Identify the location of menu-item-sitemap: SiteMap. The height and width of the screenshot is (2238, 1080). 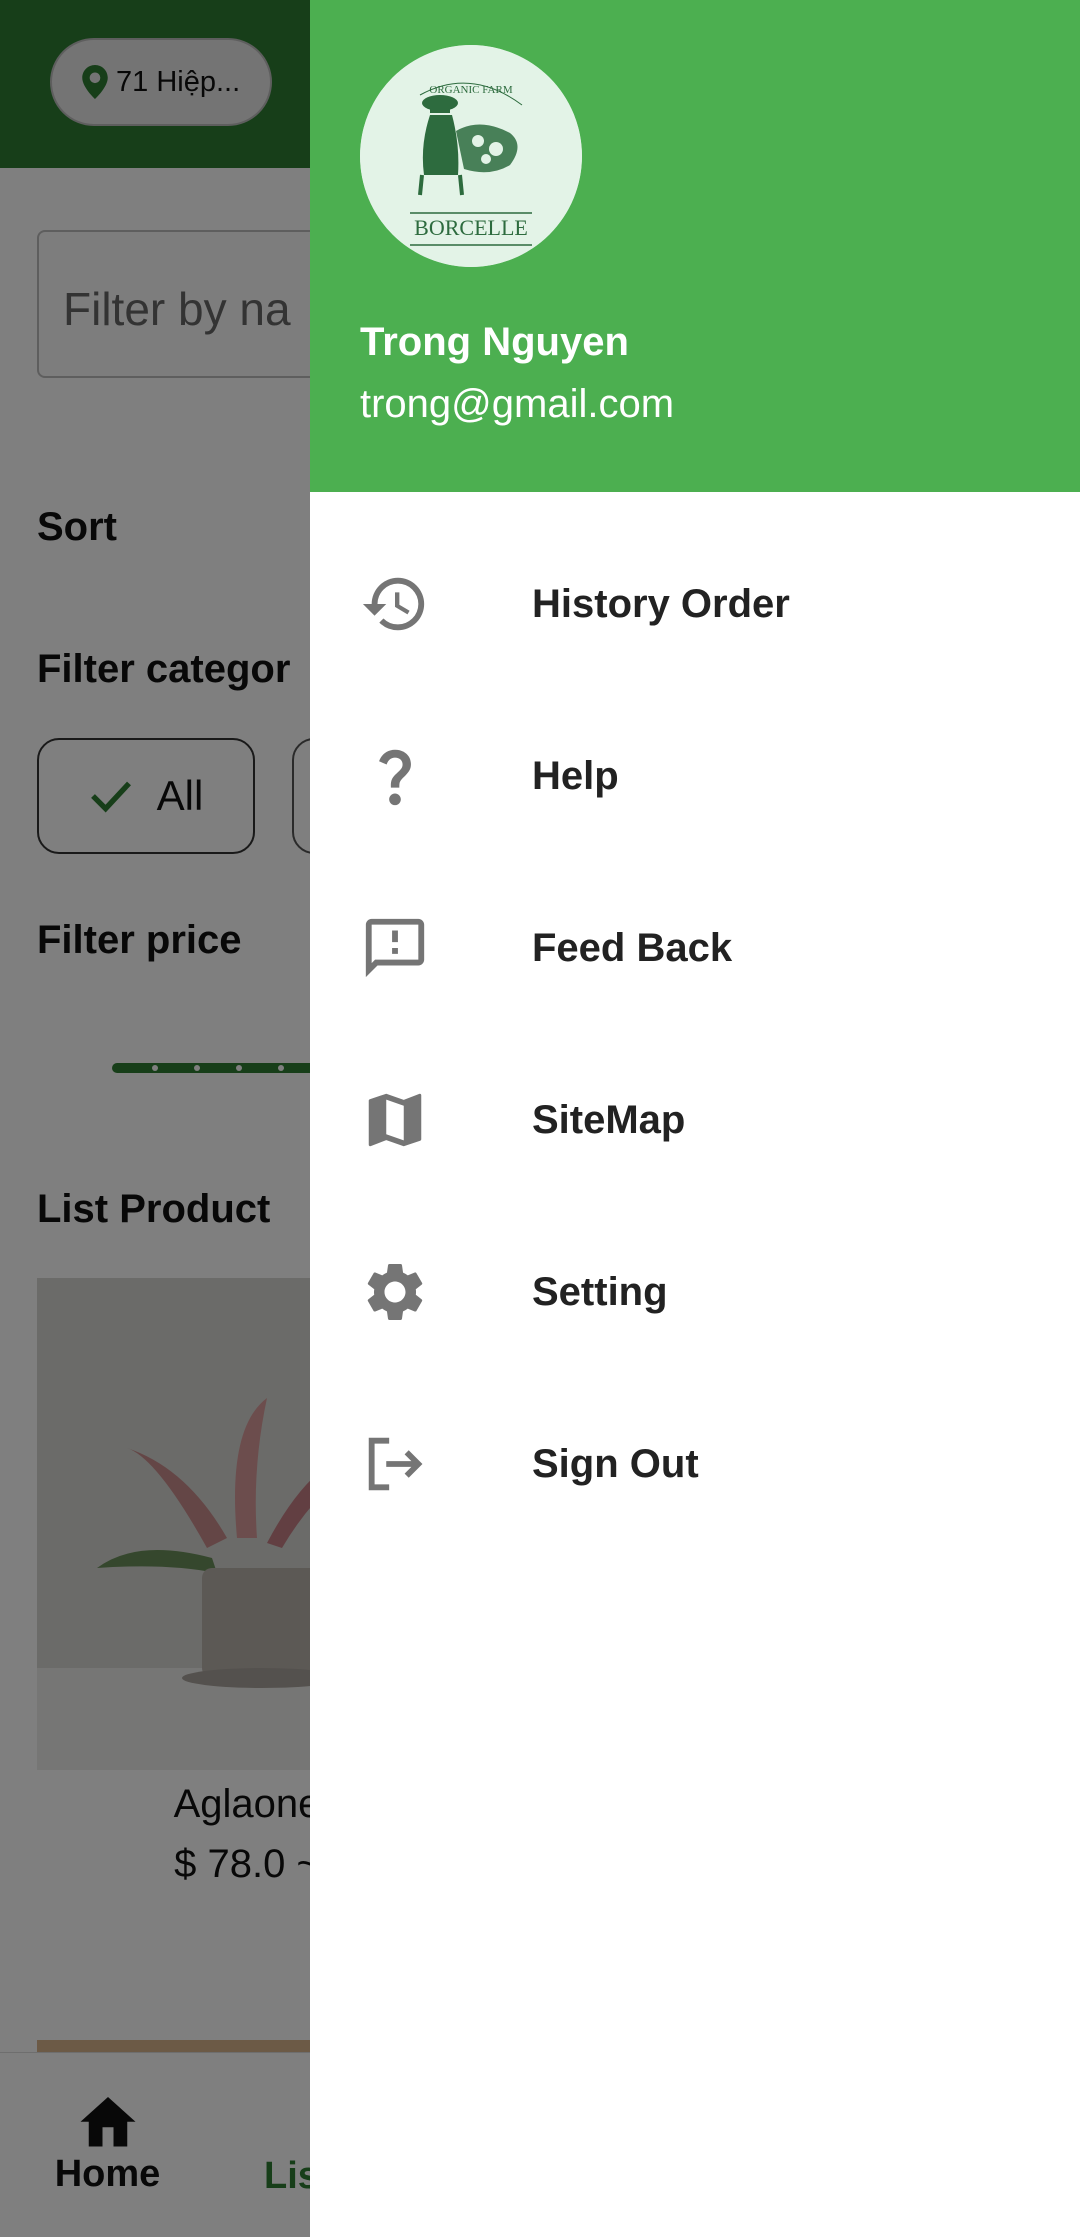
(695, 1120).